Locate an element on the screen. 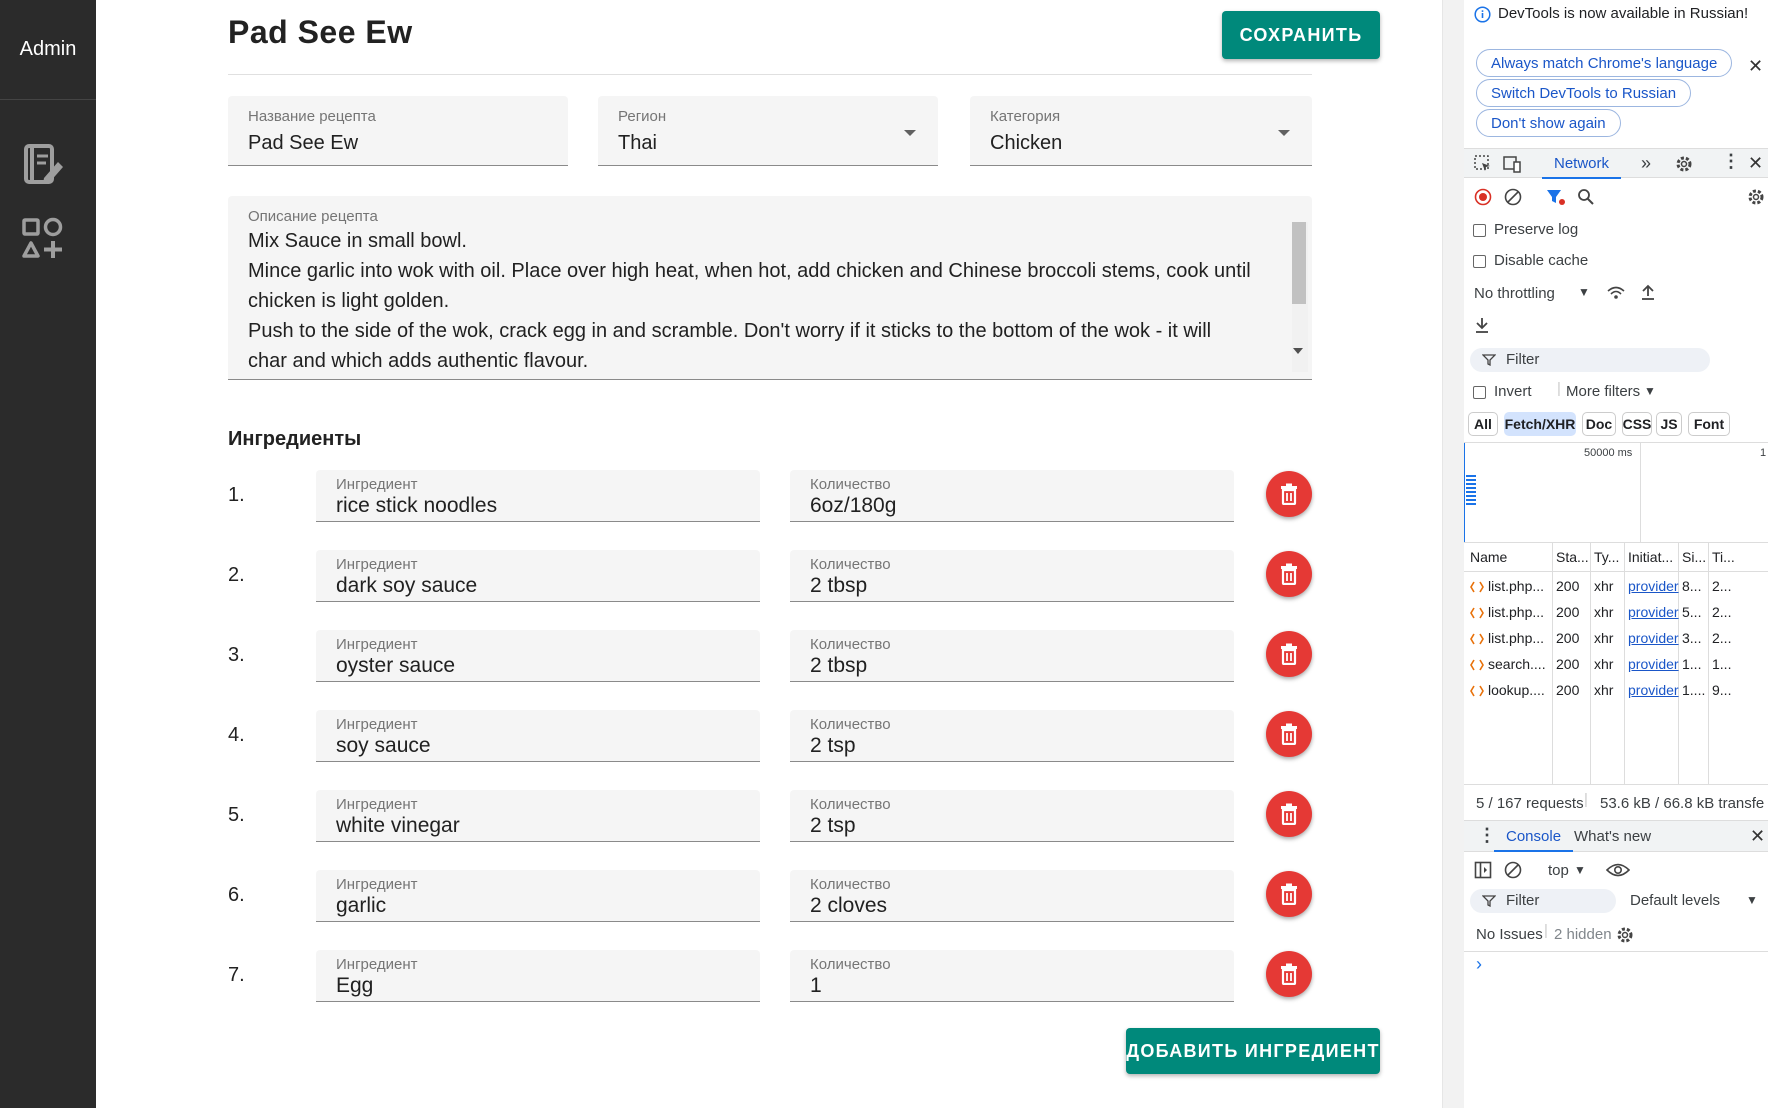 The width and height of the screenshot is (1768, 1108). console-settings-icon is located at coordinates (1625, 935).